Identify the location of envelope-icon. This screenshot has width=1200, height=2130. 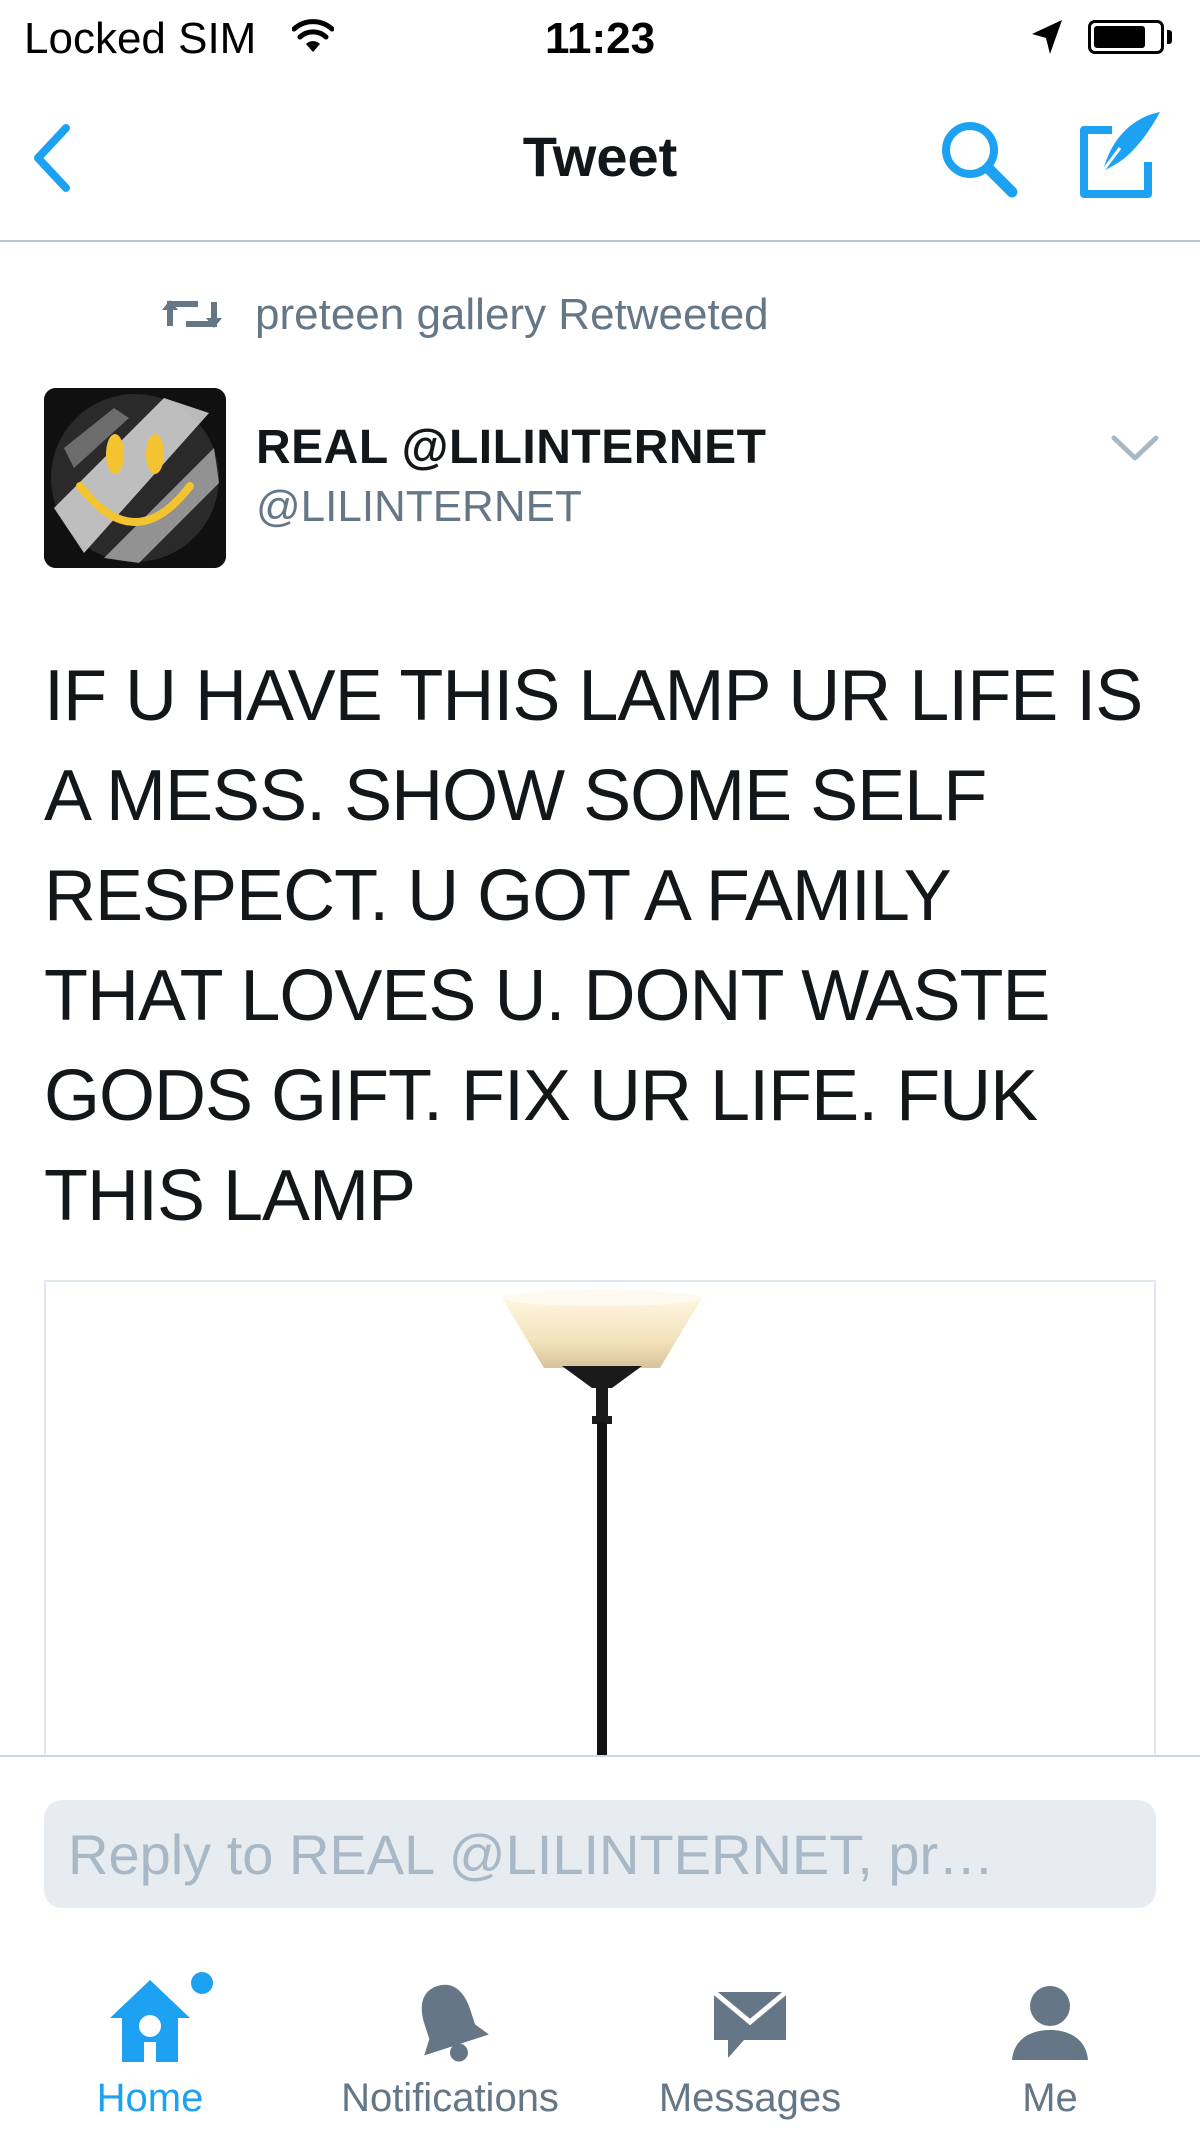
(750, 2024).